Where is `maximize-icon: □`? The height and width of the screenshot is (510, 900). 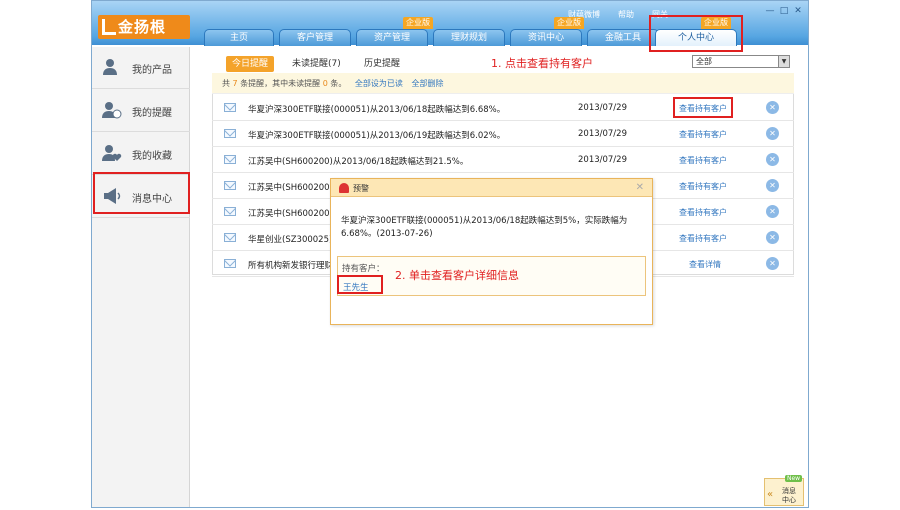
maximize-icon: □ is located at coordinates (784, 11).